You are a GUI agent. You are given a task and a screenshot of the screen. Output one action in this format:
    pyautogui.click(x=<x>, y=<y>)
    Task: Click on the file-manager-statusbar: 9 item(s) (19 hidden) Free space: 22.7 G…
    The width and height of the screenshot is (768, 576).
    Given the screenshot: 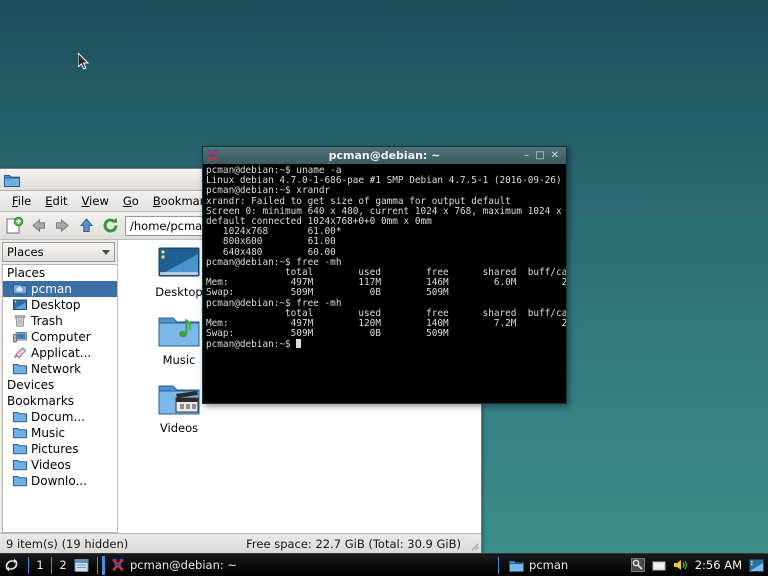 What is the action you would take?
    pyautogui.click(x=240, y=543)
    